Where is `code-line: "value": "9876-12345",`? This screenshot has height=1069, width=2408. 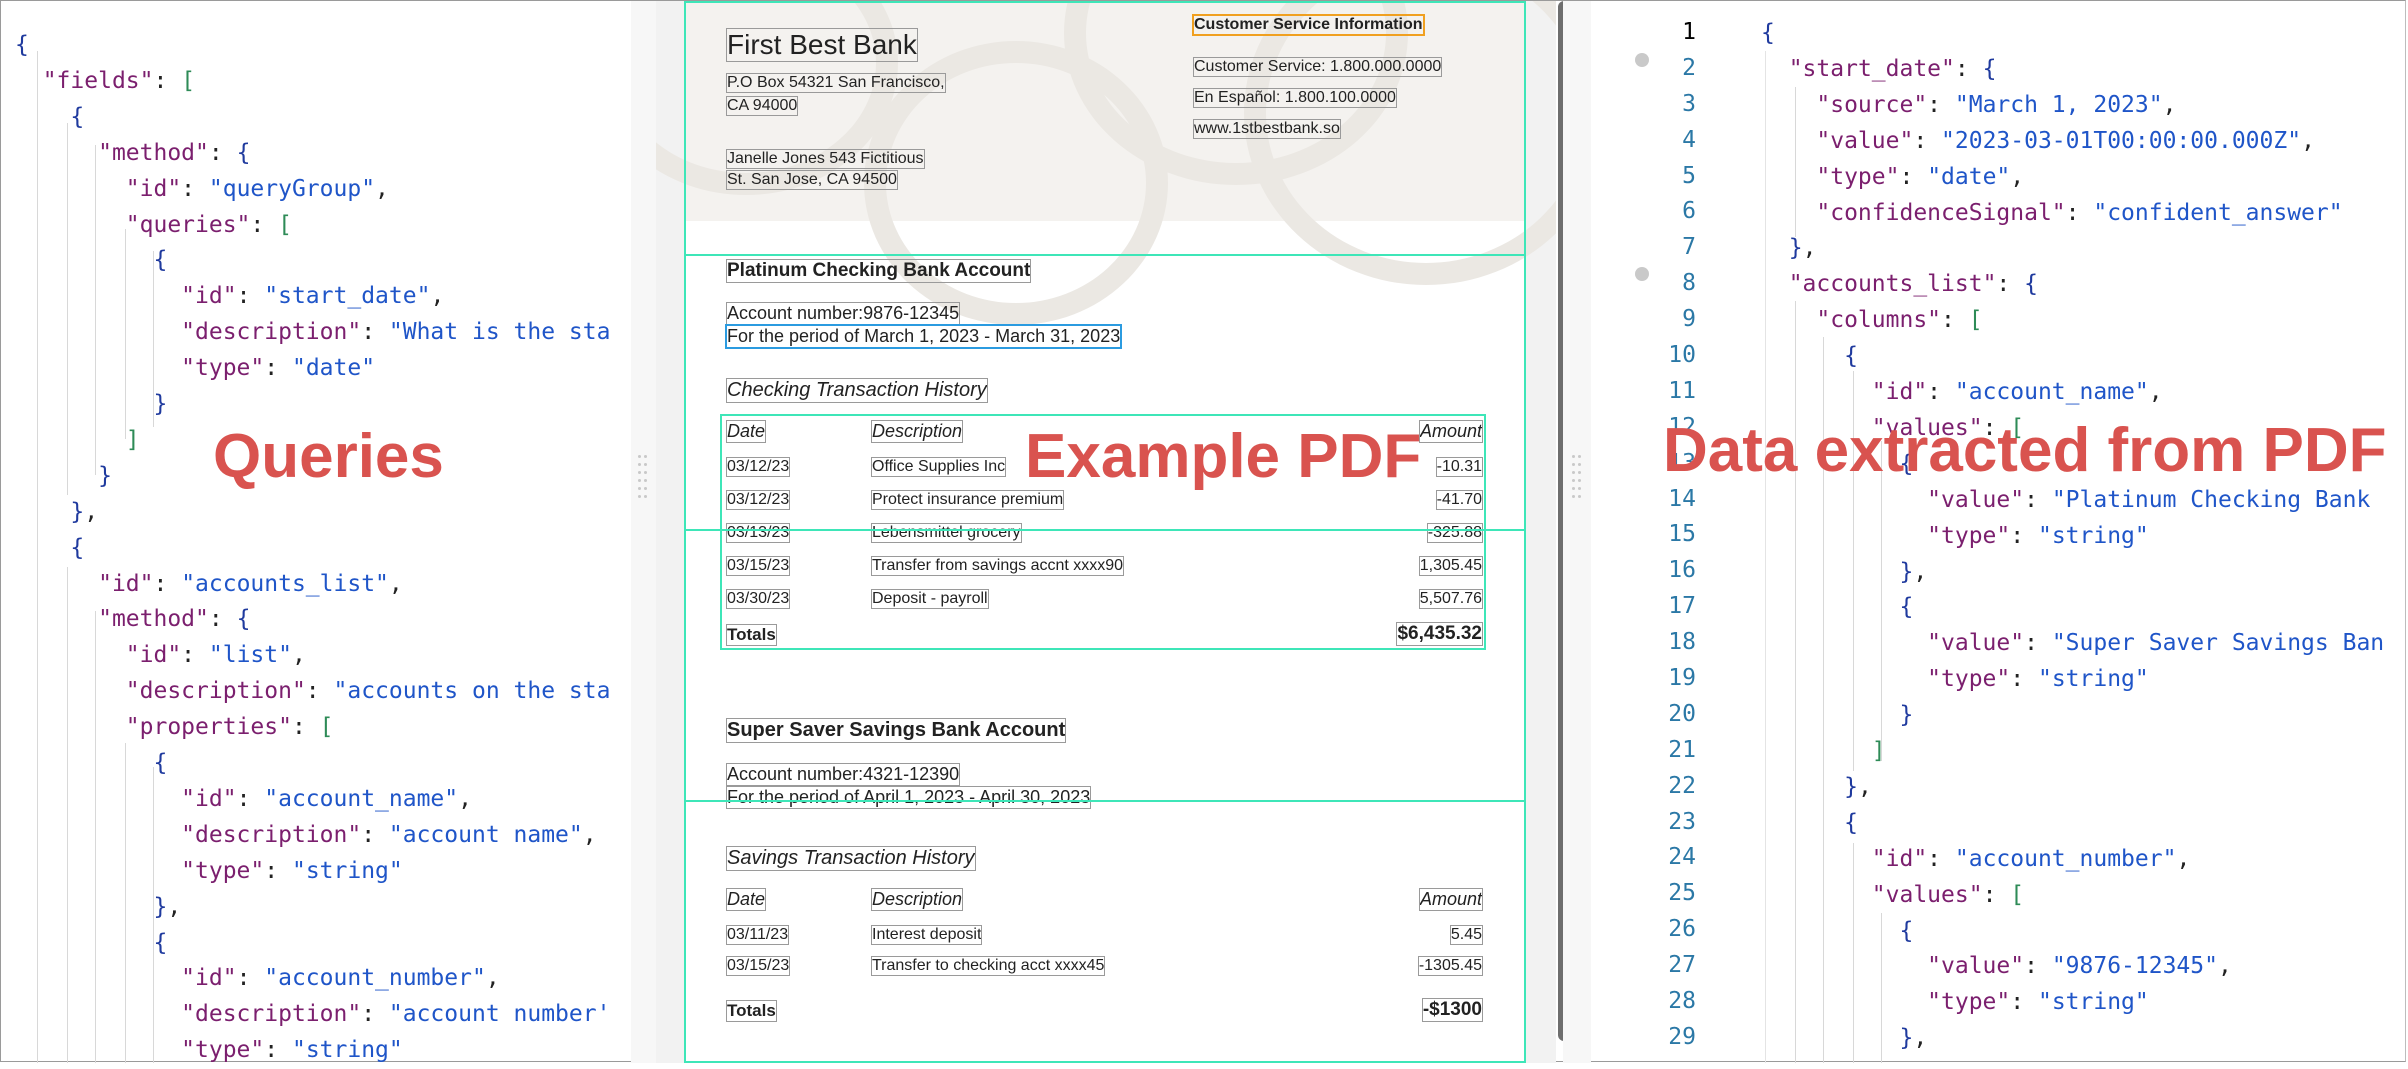 code-line: "value": "9876-12345", is located at coordinates (2079, 966).